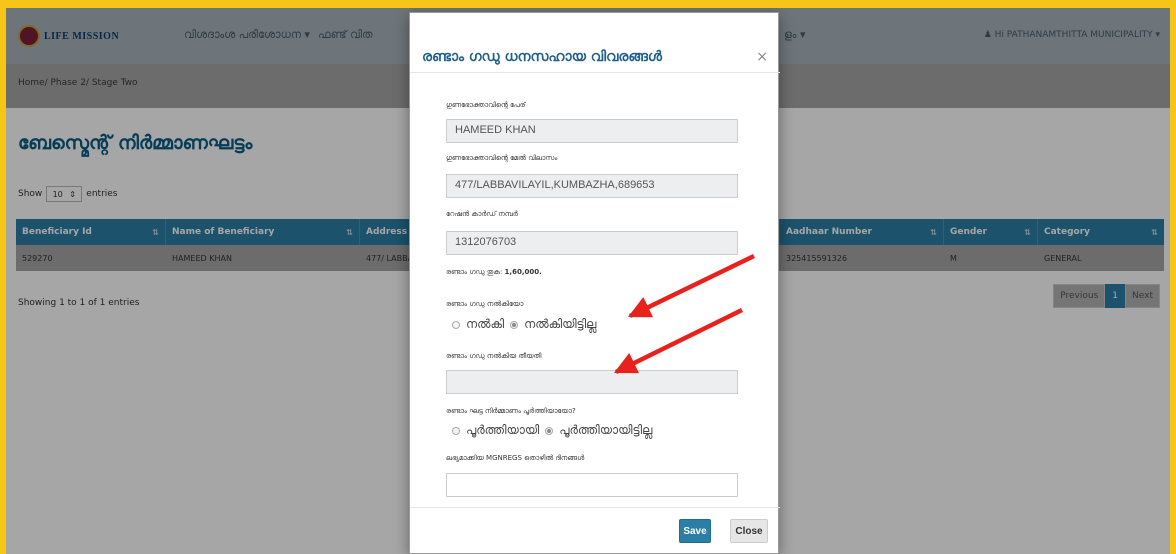 The height and width of the screenshot is (554, 1176). What do you see at coordinates (989, 35) in the screenshot?
I see `user-icon: ♟` at bounding box center [989, 35].